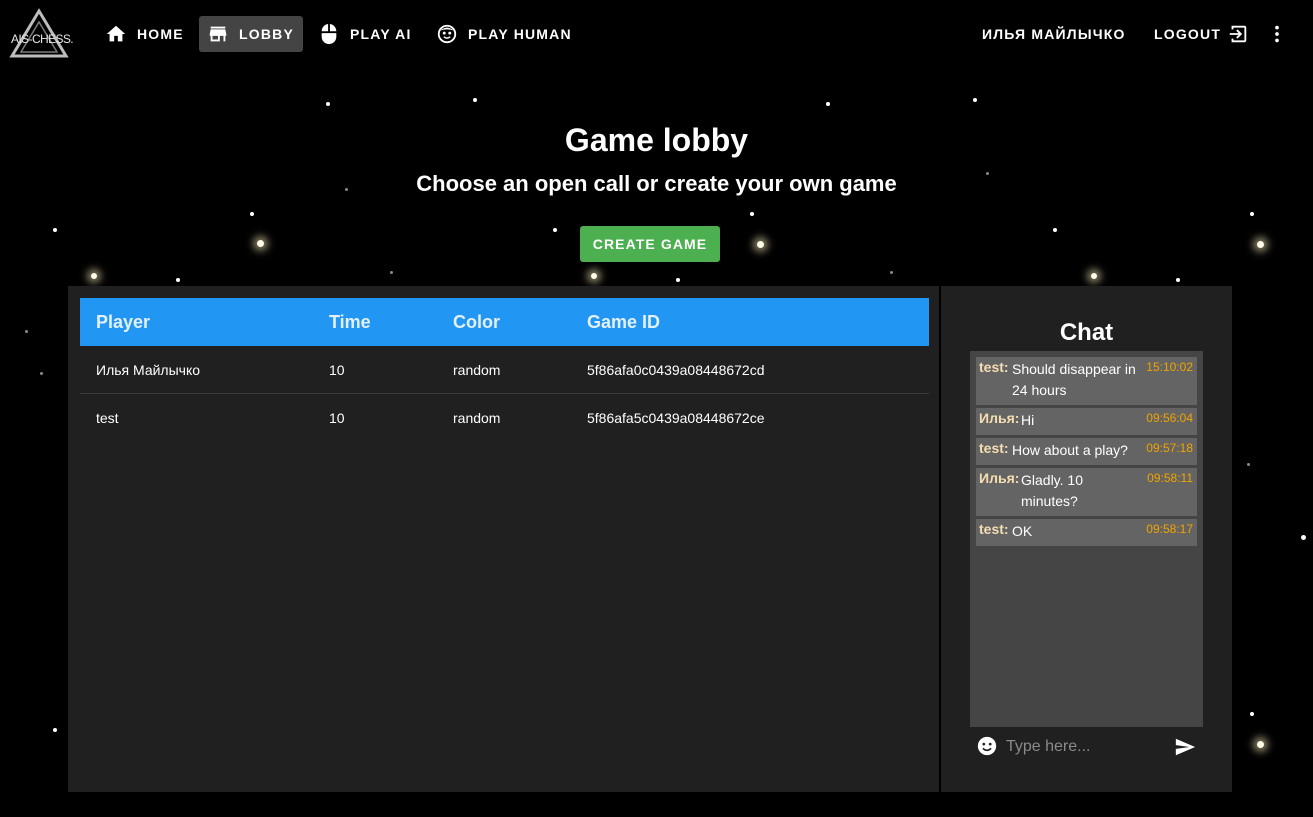  Describe the element at coordinates (676, 417) in the screenshot. I see `cell-game-id: 5f86afa5c0439a08448672ce` at that location.